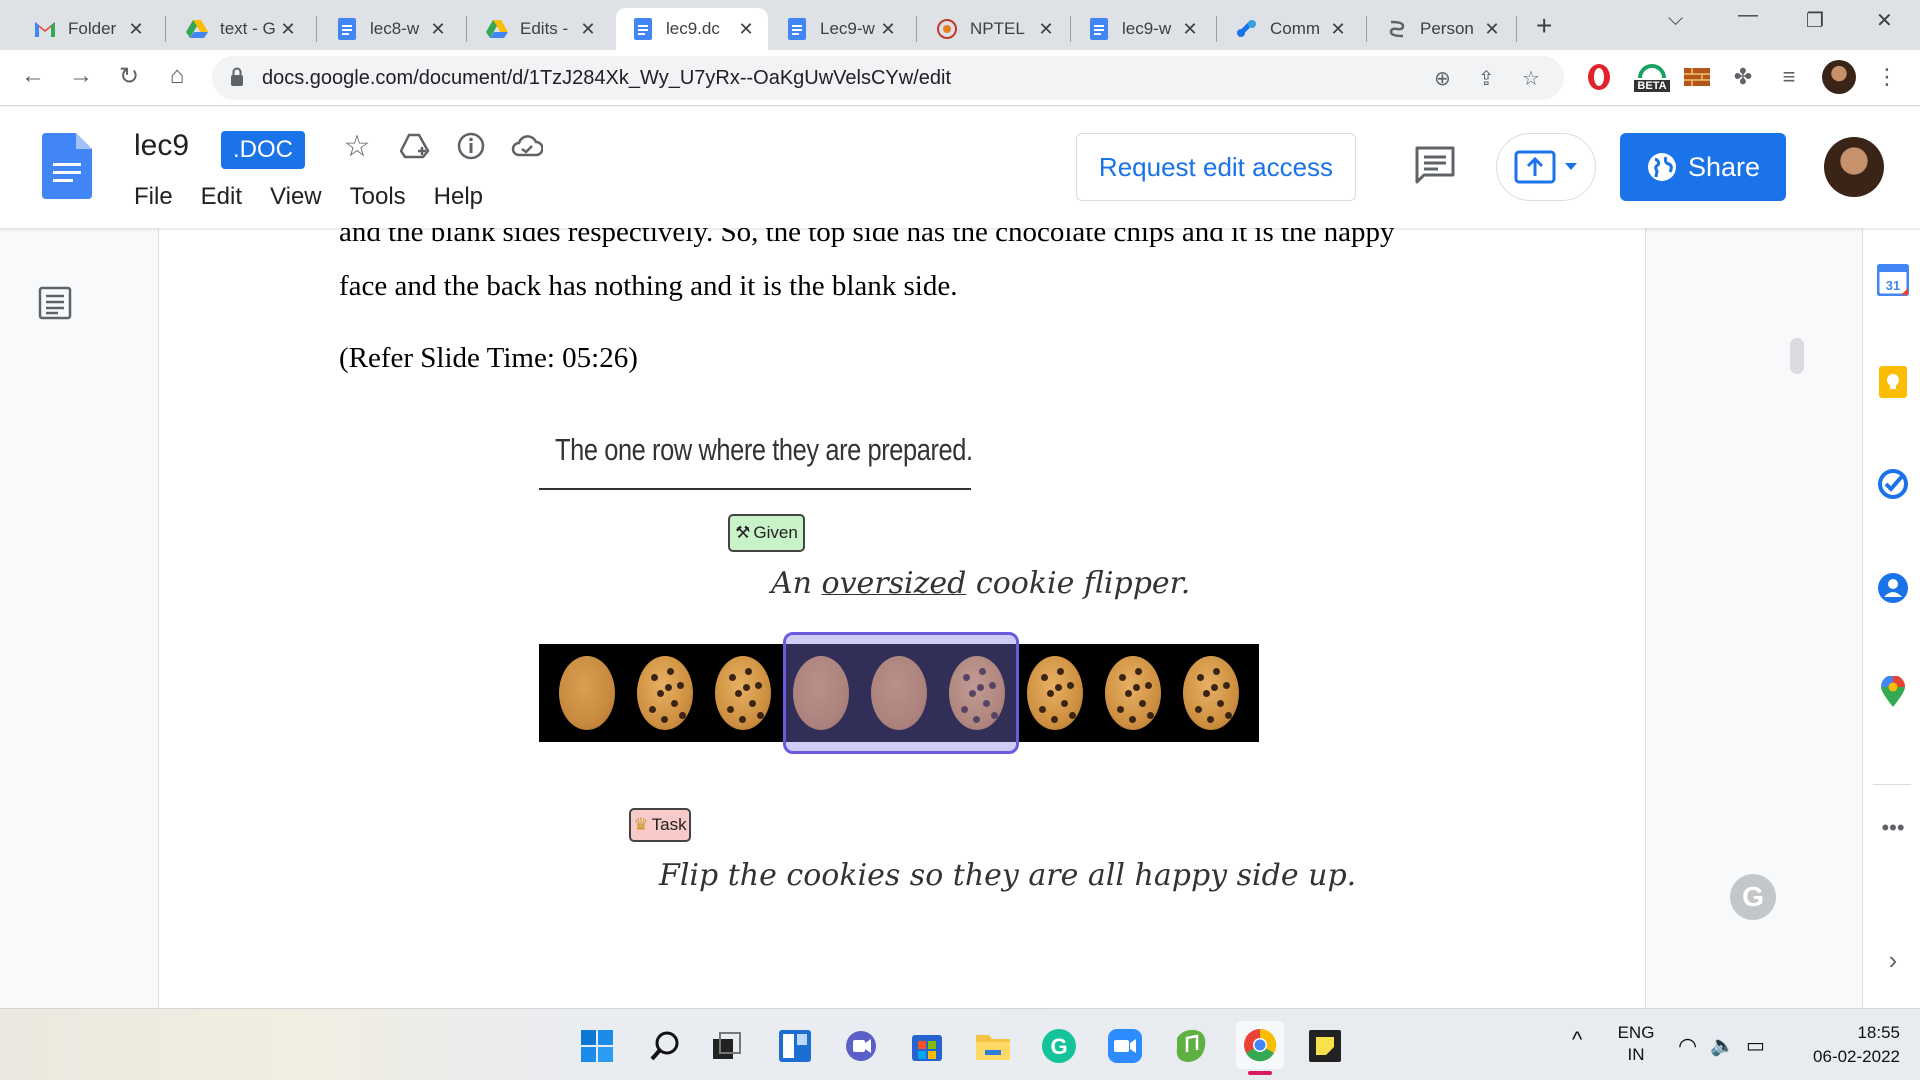 The height and width of the screenshot is (1080, 1920). I want to click on menu-edit: Edit, so click(221, 197).